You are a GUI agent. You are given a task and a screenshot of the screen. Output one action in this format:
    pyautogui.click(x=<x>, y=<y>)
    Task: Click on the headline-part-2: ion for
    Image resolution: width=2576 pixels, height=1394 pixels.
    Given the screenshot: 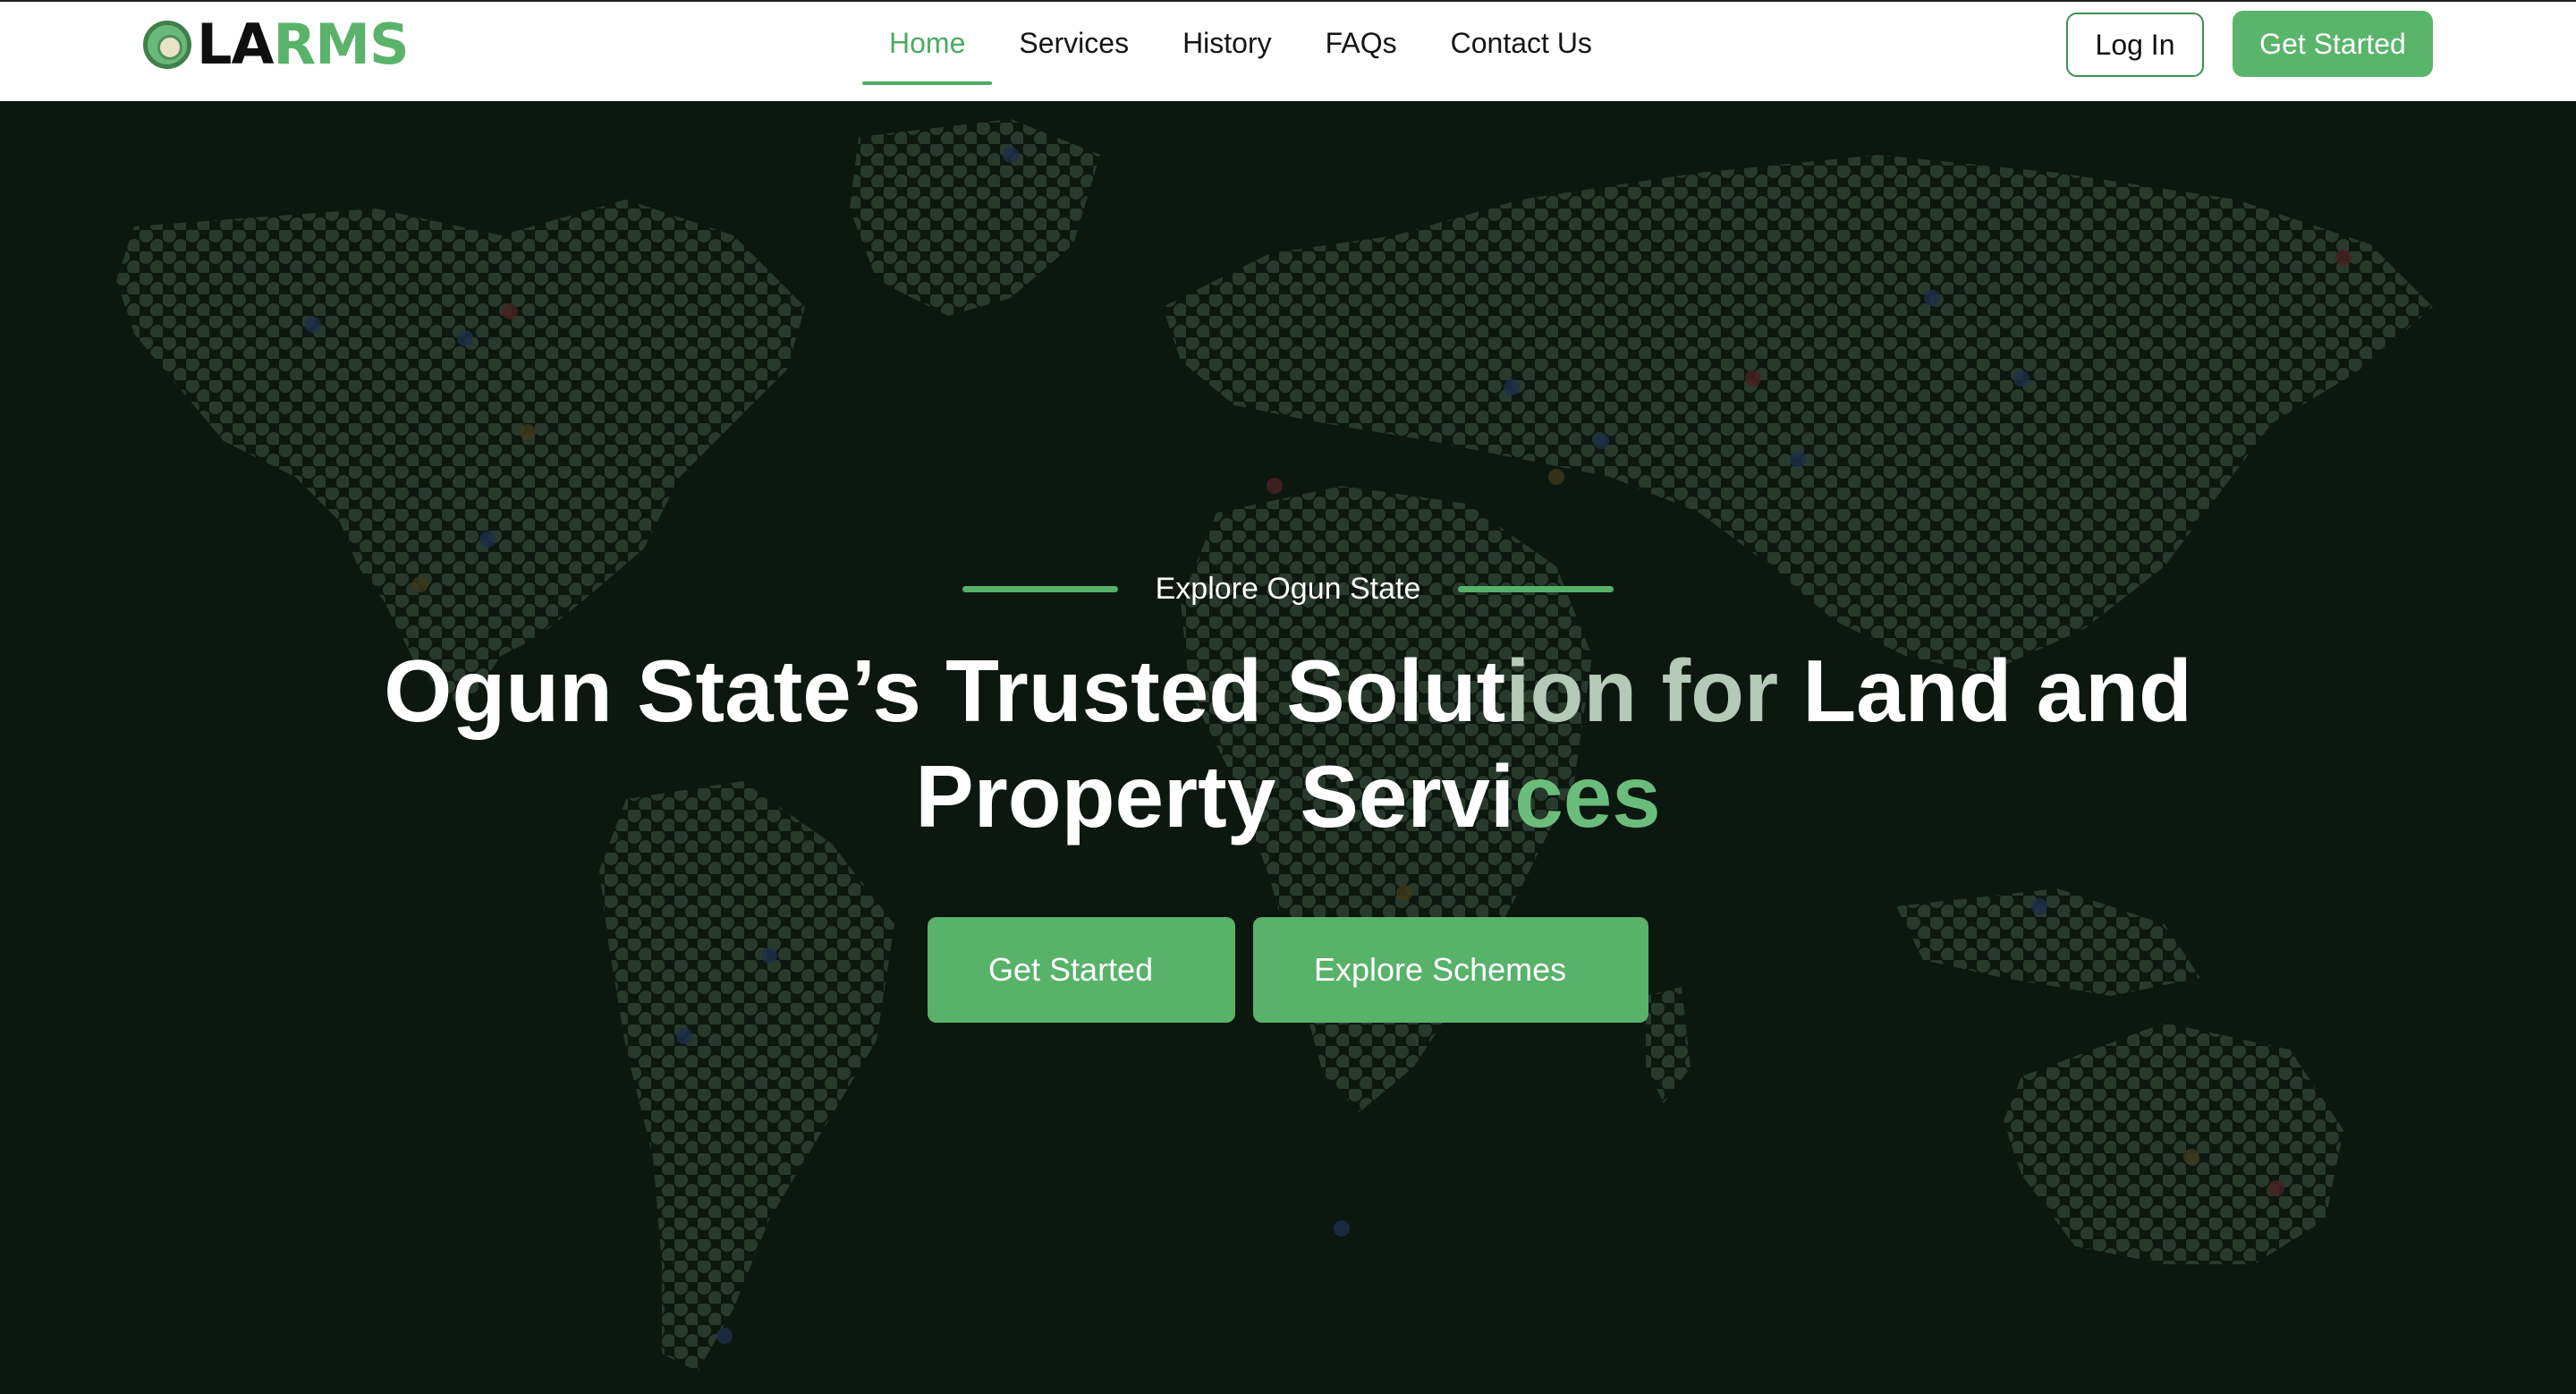 What is the action you would take?
    pyautogui.click(x=1642, y=691)
    